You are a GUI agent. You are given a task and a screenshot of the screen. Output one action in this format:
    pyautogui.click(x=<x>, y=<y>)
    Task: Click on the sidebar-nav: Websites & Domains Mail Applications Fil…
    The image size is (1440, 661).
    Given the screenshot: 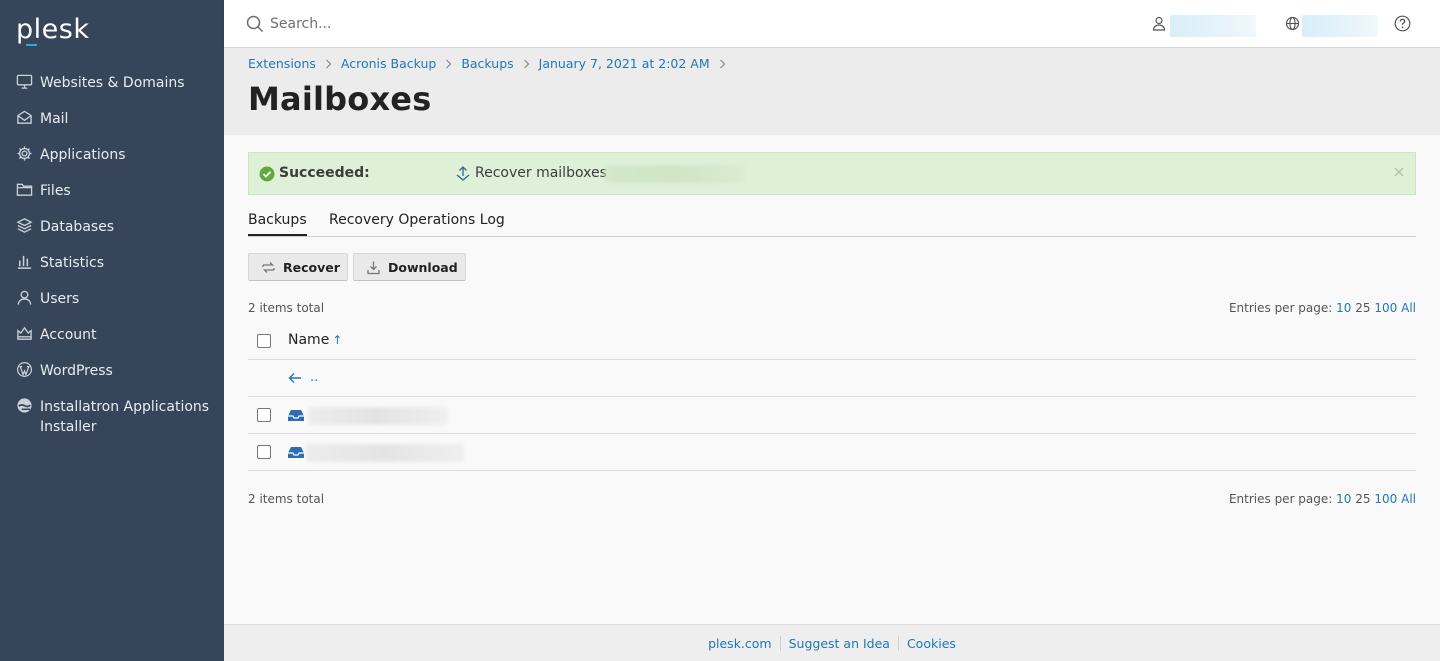 What is the action you would take?
    pyautogui.click(x=112, y=254)
    